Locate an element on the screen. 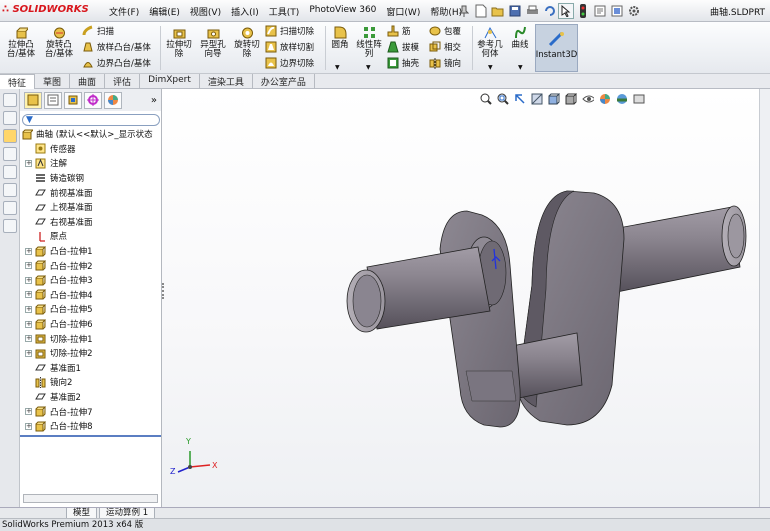 This screenshot has height=531, width=770. new-document-icon is located at coordinates (481, 11).